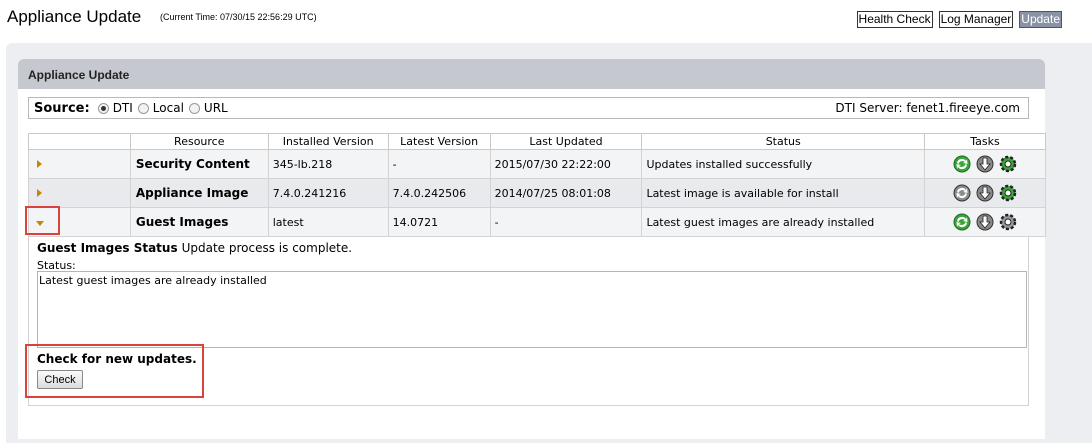 Image resolution: width=1092 pixels, height=443 pixels. I want to click on col-header-status: Status, so click(783, 141).